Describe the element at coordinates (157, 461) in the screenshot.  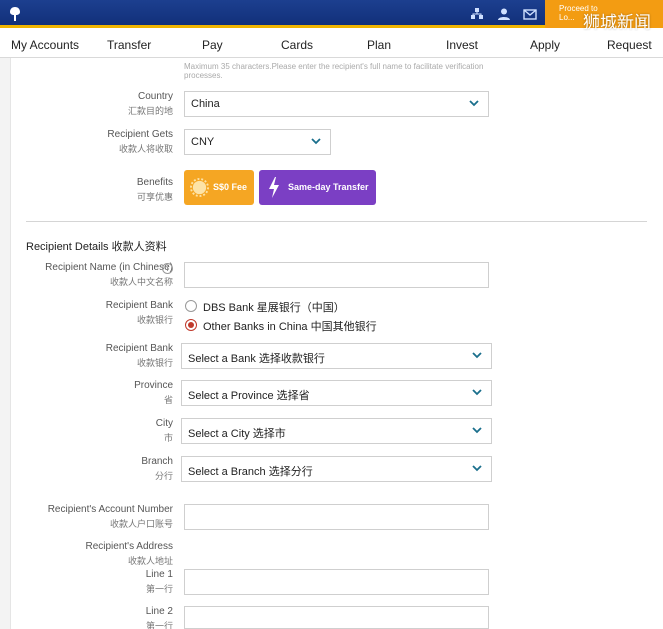
I see `branch-label-en: Branch` at that location.